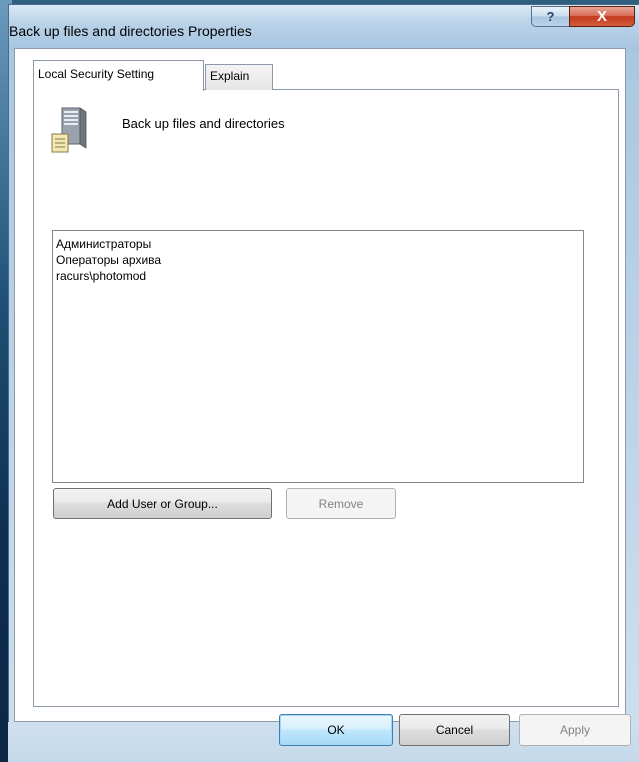 The width and height of the screenshot is (639, 762). Describe the element at coordinates (454, 730) in the screenshot. I see `cancel-button: Cancel` at that location.